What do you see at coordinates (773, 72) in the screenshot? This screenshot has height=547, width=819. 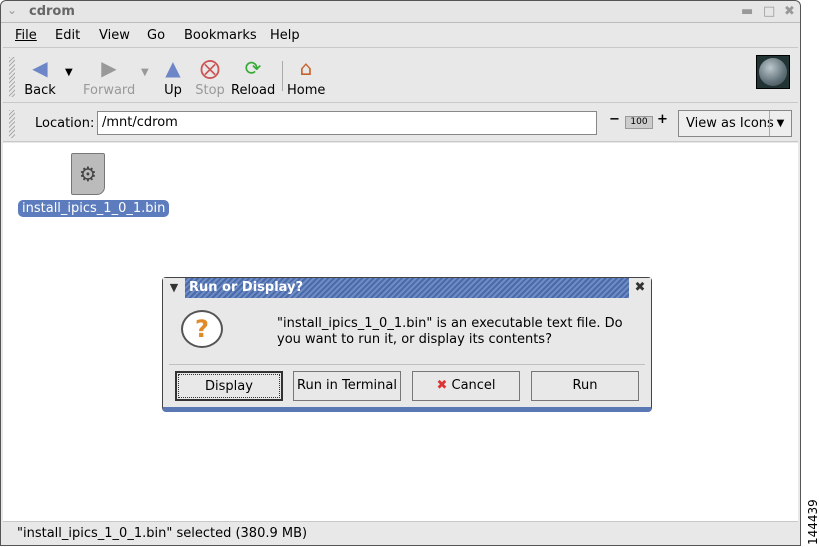 I see `activity-throbber-icon` at bounding box center [773, 72].